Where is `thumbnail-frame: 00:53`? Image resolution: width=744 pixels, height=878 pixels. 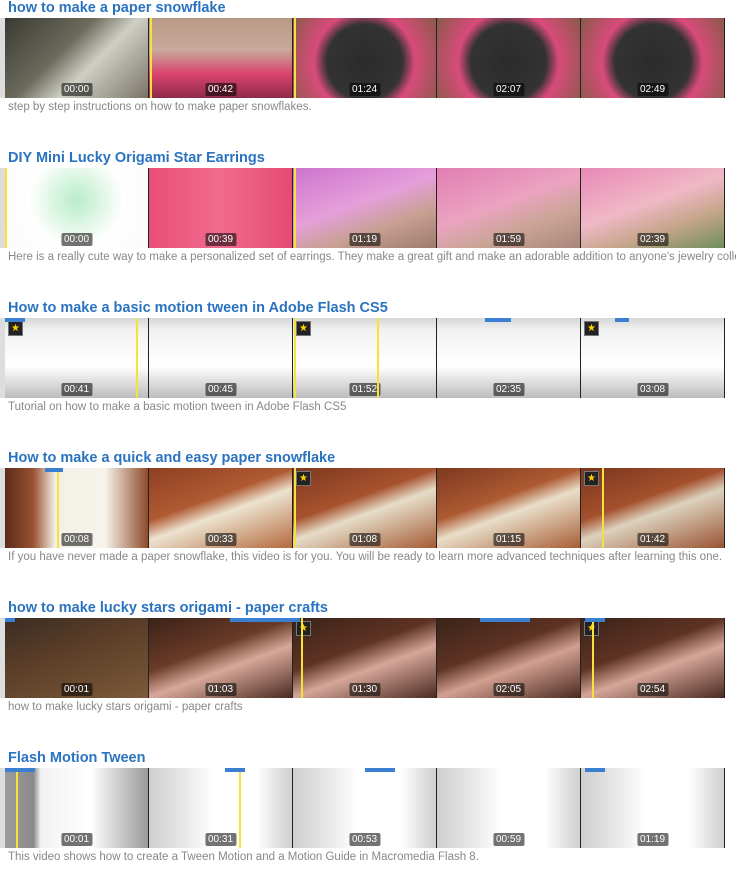 thumbnail-frame: 00:53 is located at coordinates (364, 808).